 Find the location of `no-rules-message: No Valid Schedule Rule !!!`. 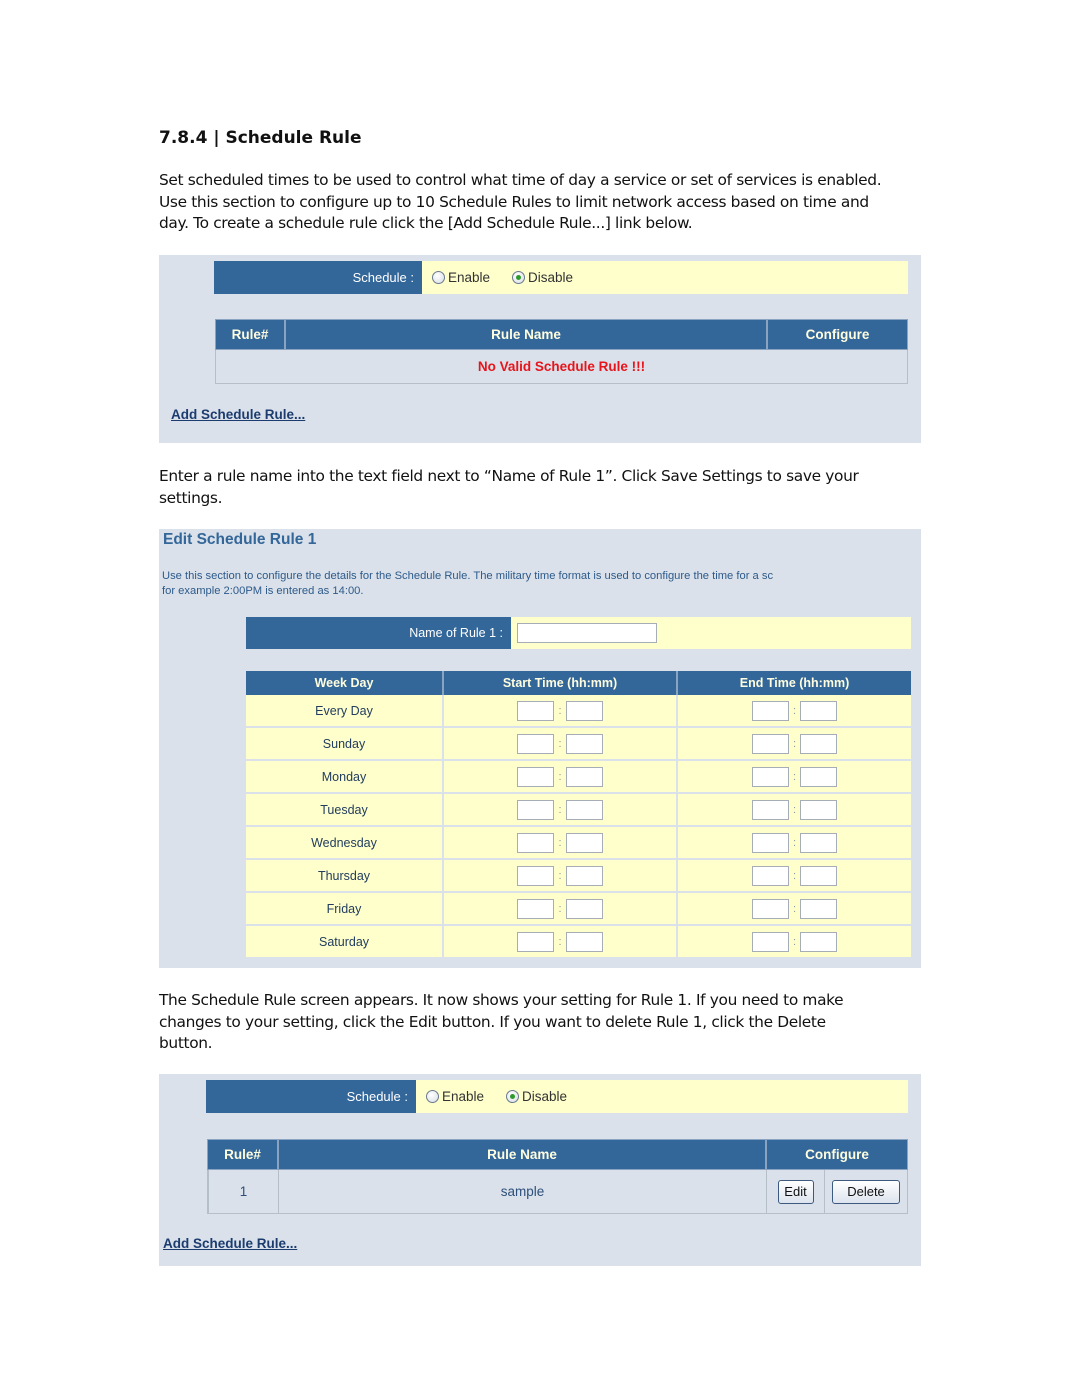

no-rules-message: No Valid Schedule Rule !!! is located at coordinates (561, 366).